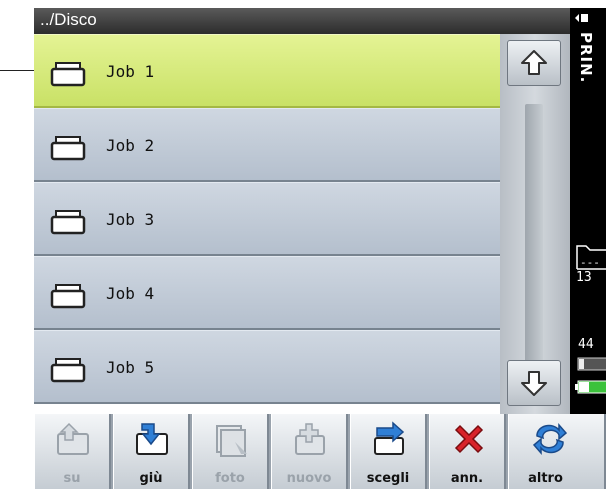 This screenshot has height=489, width=606. I want to click on job-item-1: Job 1, so click(267, 71).